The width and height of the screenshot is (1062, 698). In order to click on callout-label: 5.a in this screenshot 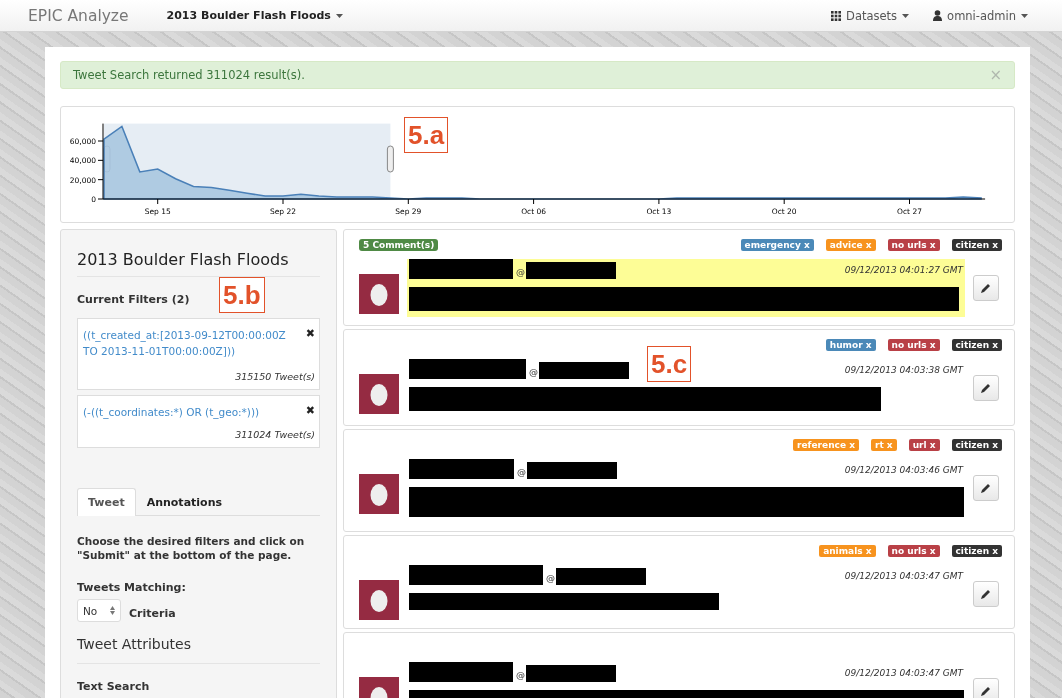, I will do `click(426, 135)`.